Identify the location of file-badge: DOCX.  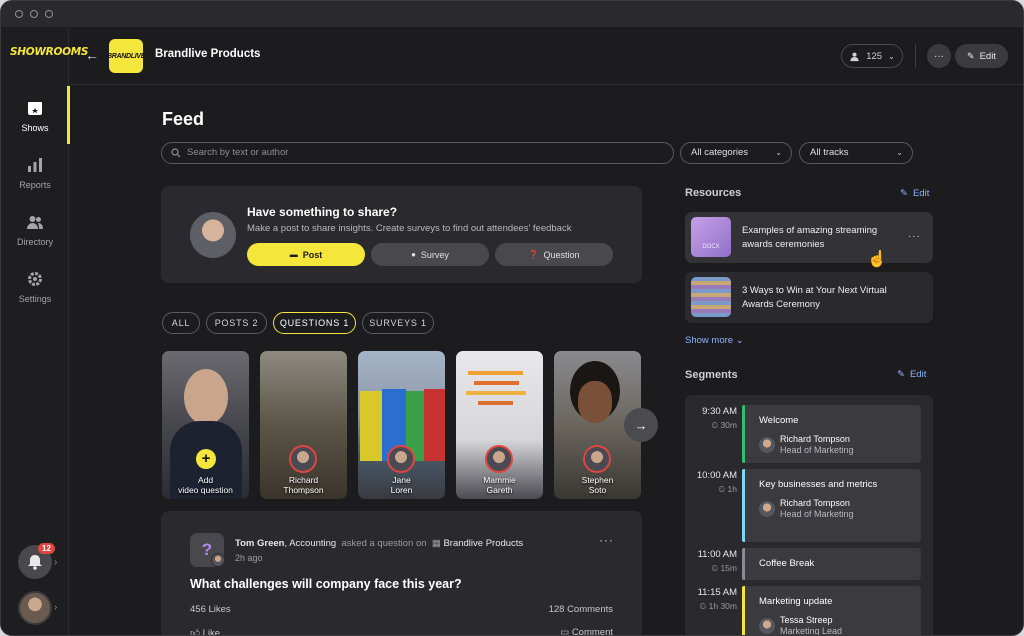
(711, 247).